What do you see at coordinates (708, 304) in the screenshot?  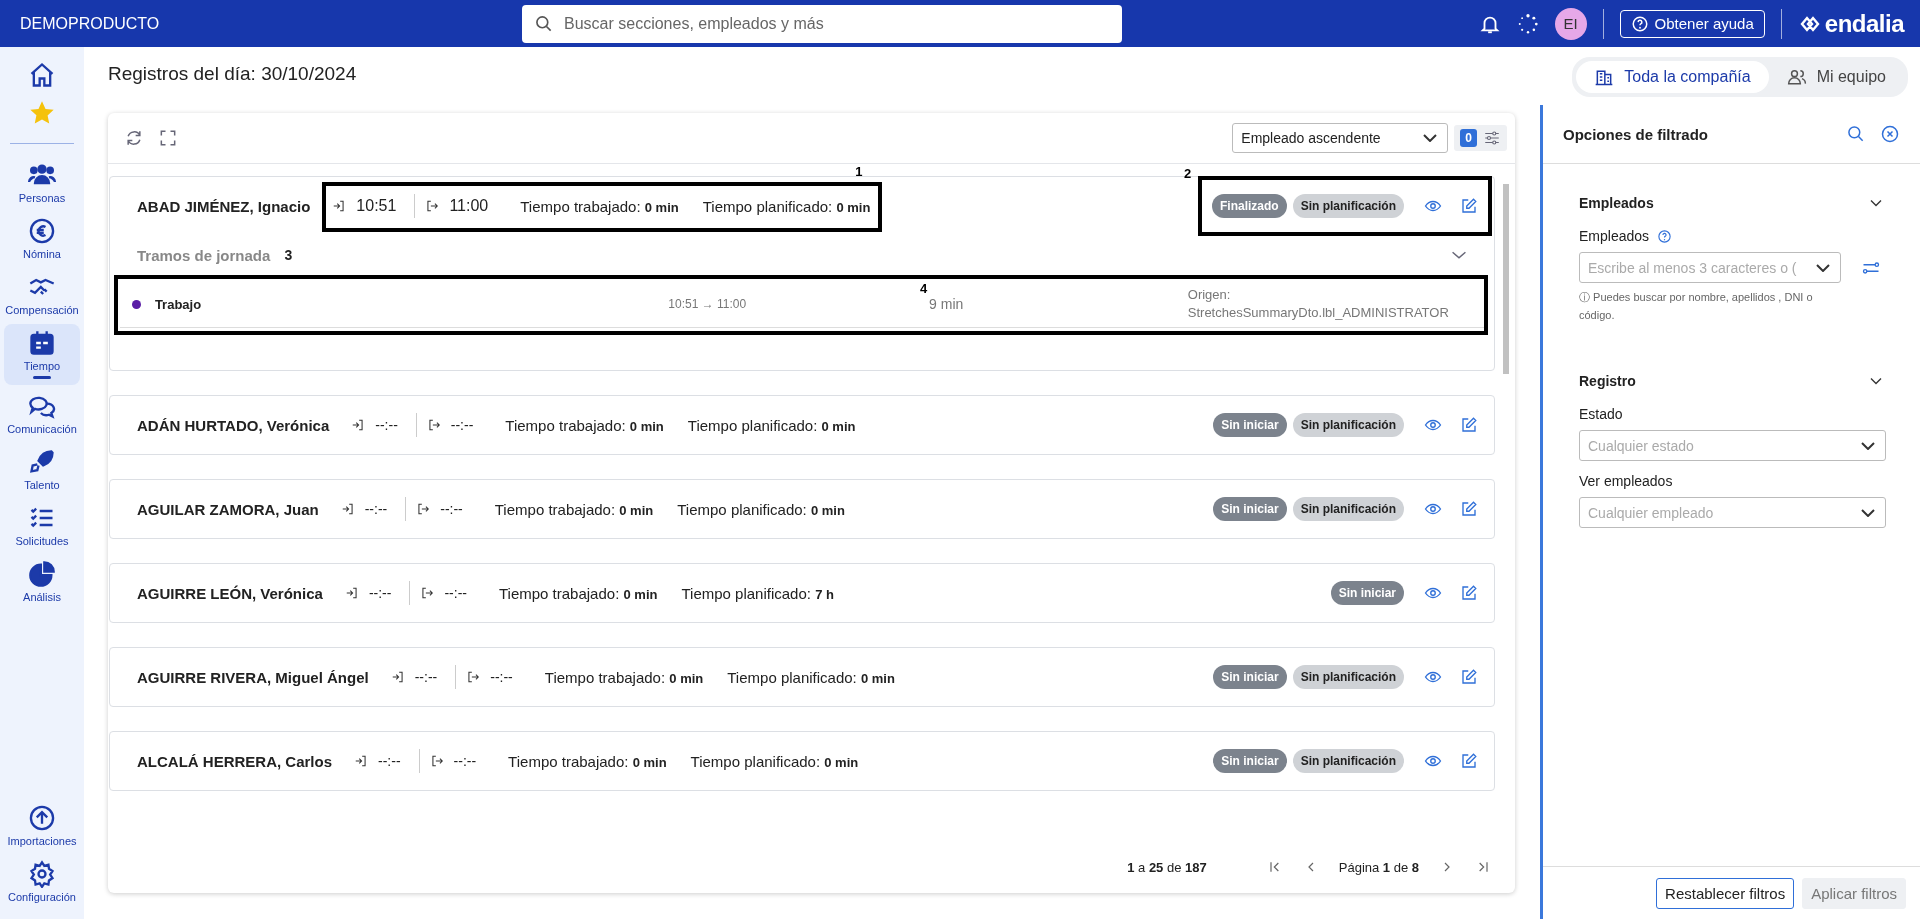 I see `stretch-range: 10:51 → 11:00` at bounding box center [708, 304].